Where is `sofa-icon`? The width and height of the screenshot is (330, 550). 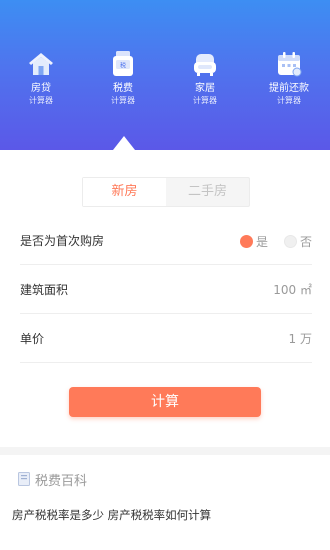 sofa-icon is located at coordinates (205, 65).